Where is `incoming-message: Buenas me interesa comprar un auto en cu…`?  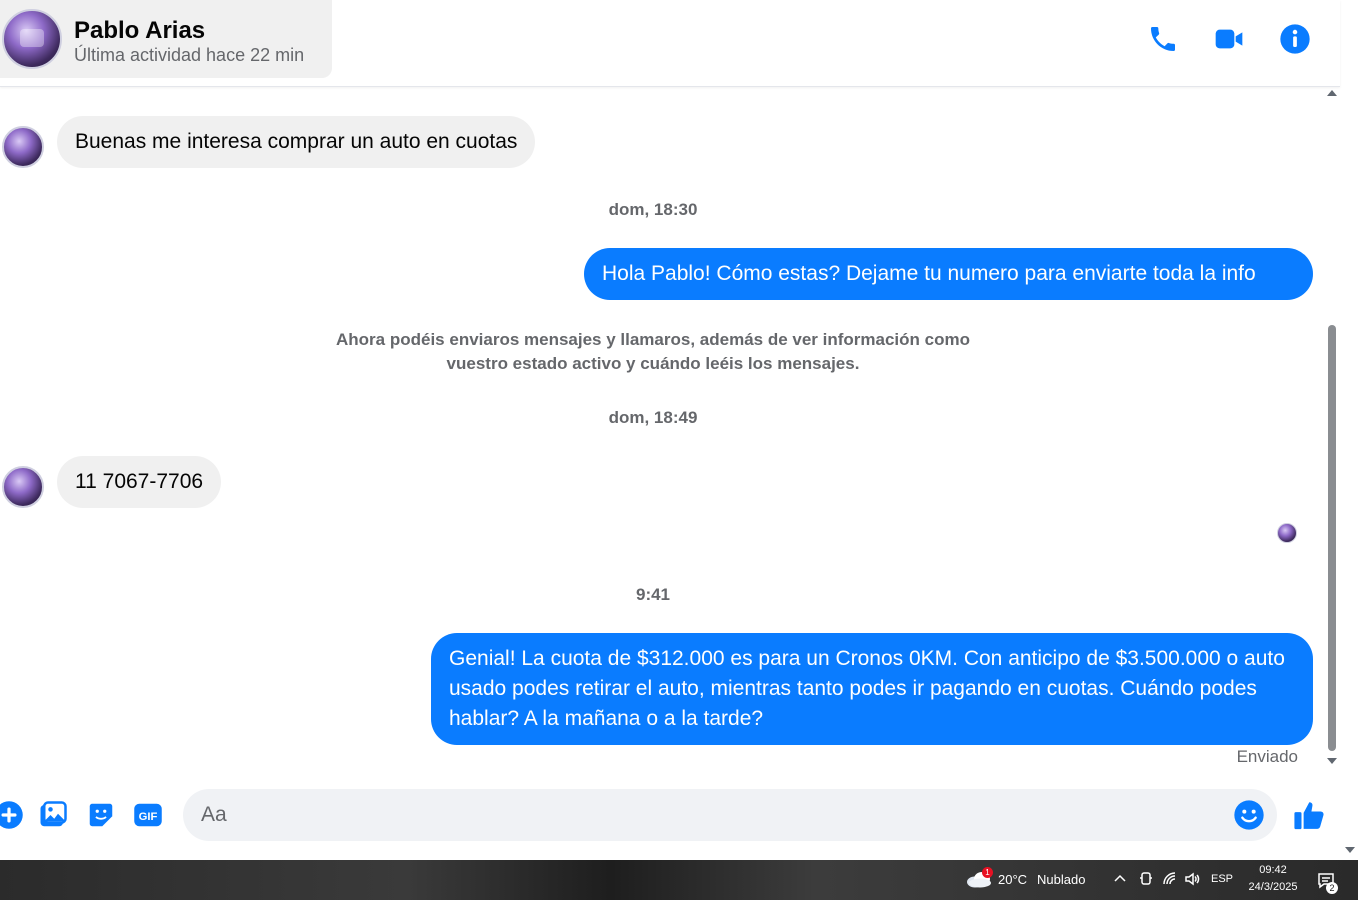 incoming-message: Buenas me interesa comprar un auto en cu… is located at coordinates (296, 142).